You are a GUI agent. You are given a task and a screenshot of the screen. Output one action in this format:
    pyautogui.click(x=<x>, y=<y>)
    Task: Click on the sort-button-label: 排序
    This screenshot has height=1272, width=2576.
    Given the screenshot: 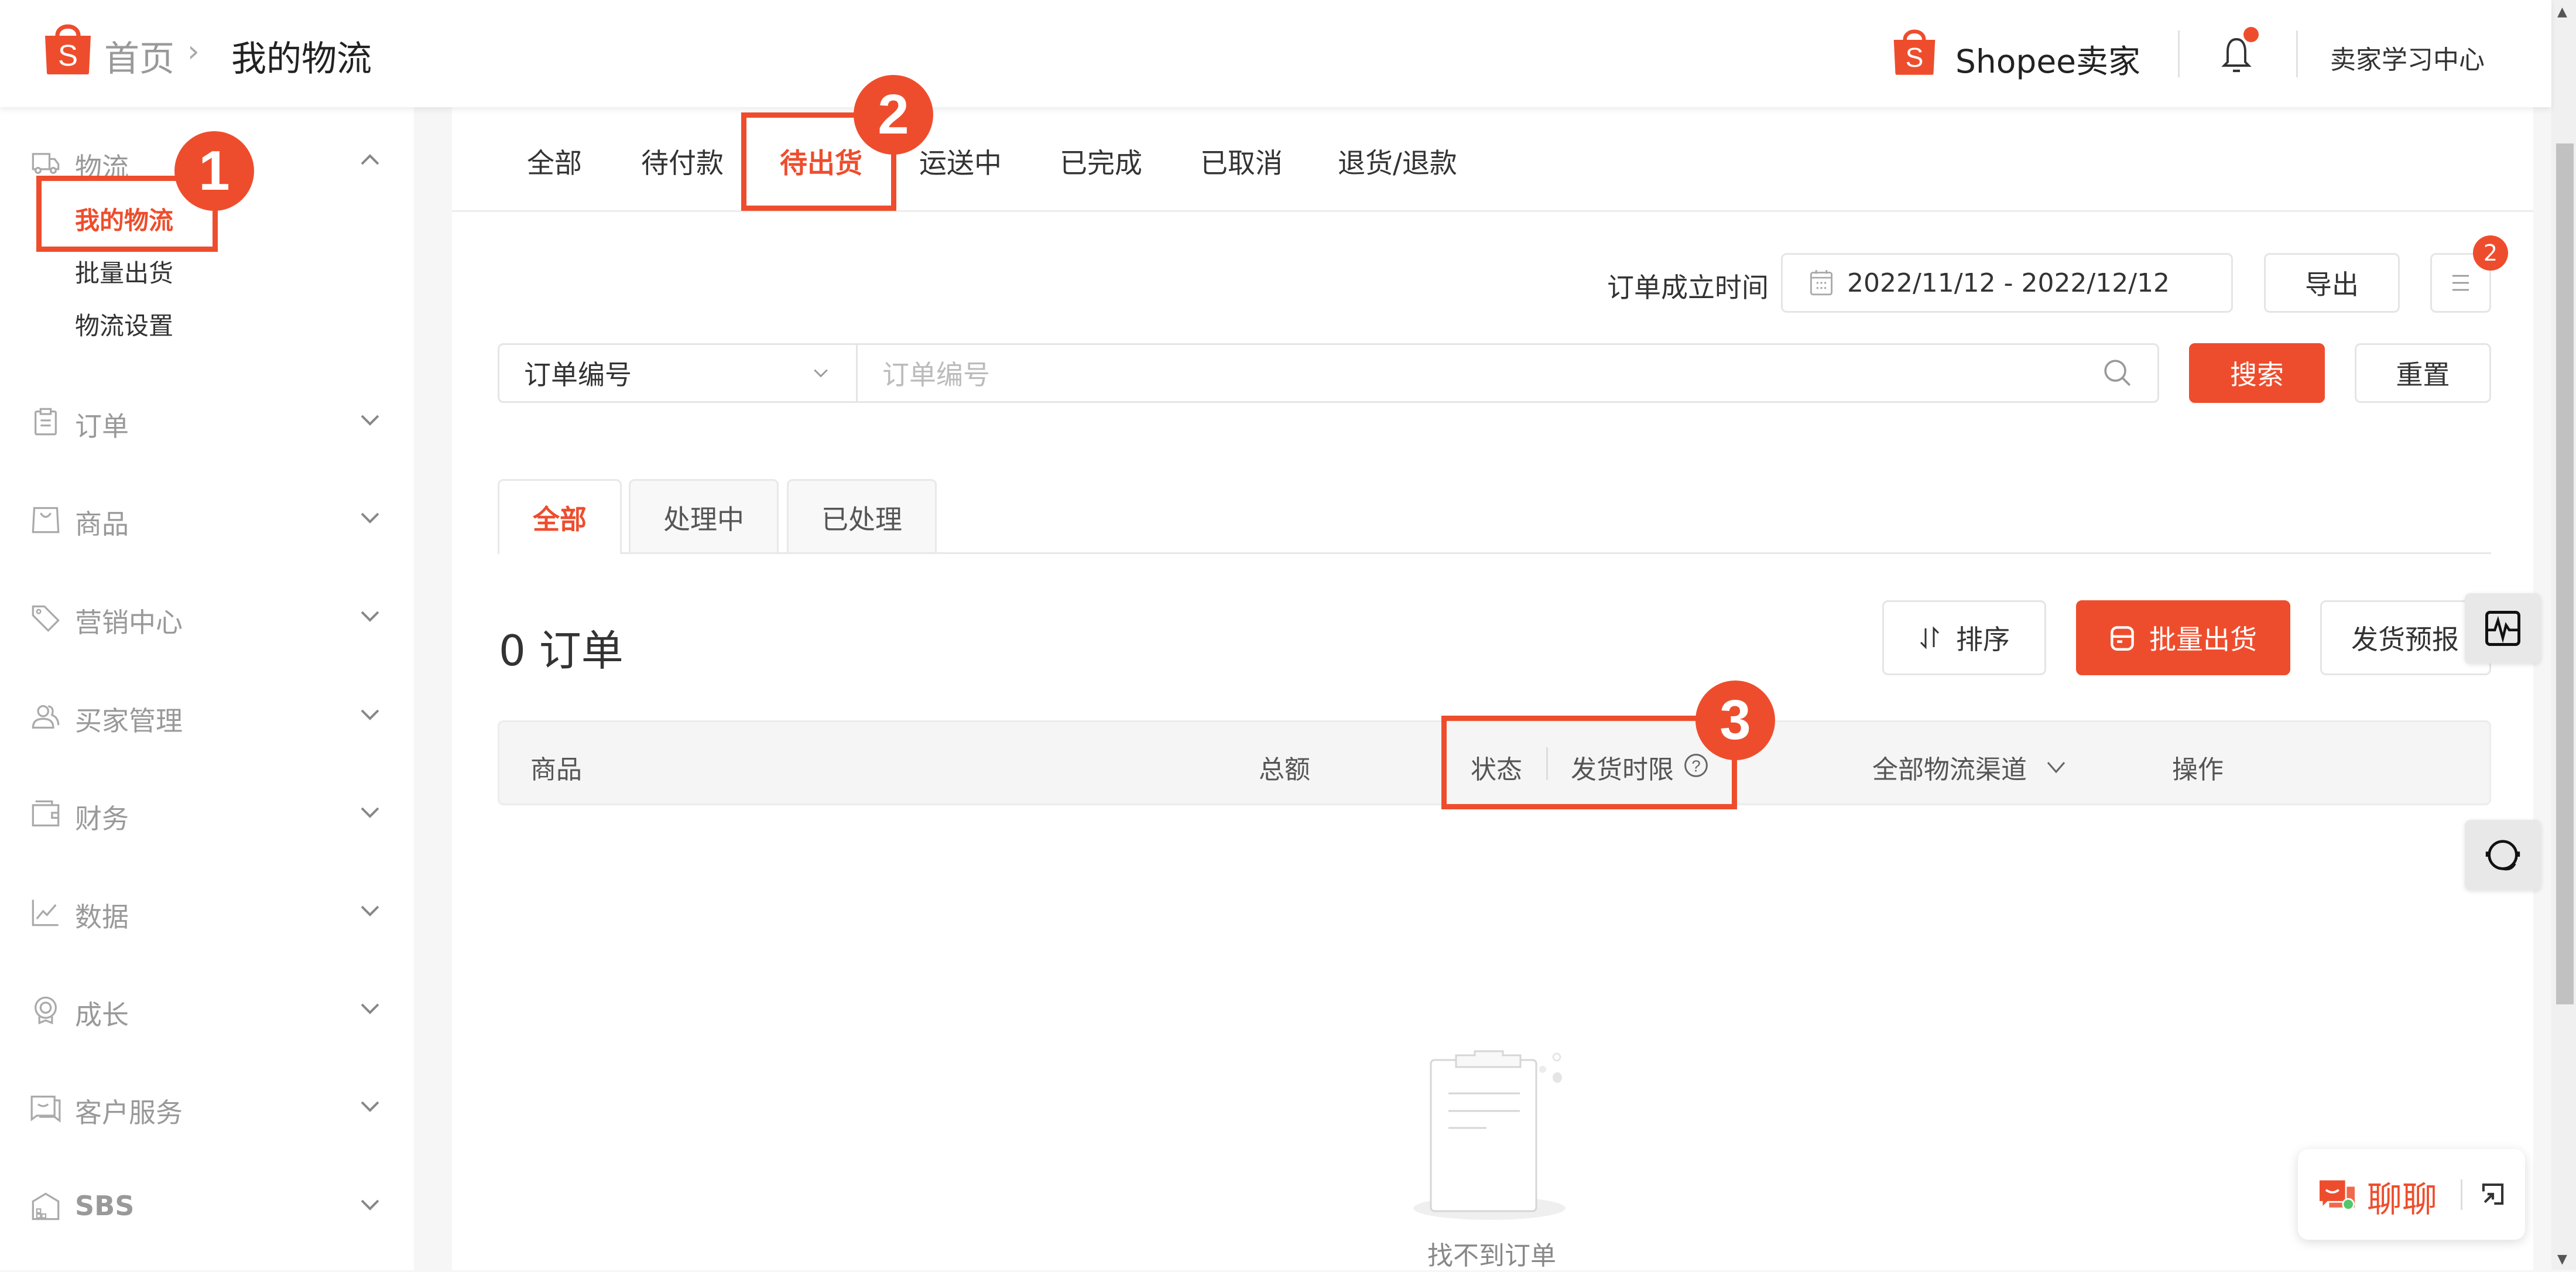 What is the action you would take?
    pyautogui.click(x=1983, y=639)
    